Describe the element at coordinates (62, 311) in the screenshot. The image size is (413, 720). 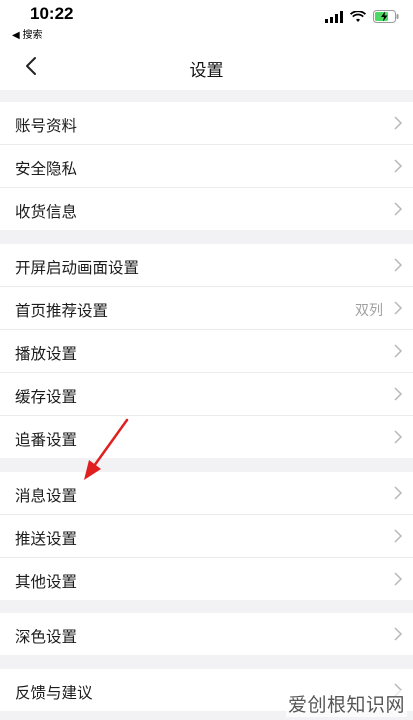
I see `row-label: 首页推荐设置` at that location.